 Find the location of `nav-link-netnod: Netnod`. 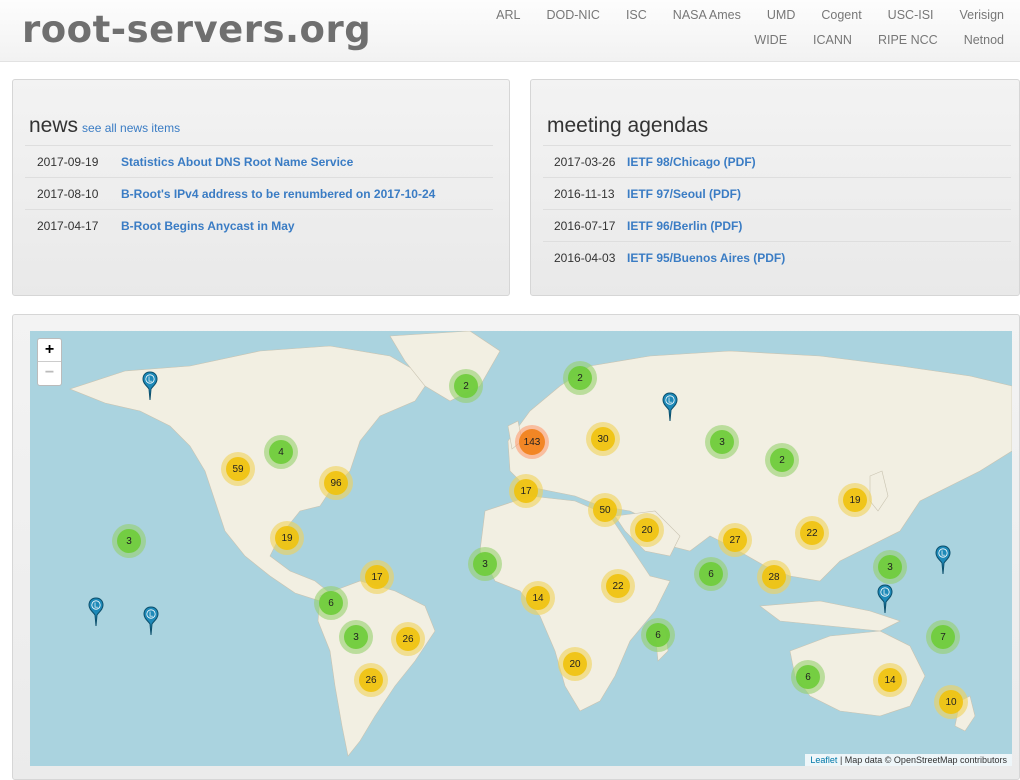

nav-link-netnod: Netnod is located at coordinates (984, 40).